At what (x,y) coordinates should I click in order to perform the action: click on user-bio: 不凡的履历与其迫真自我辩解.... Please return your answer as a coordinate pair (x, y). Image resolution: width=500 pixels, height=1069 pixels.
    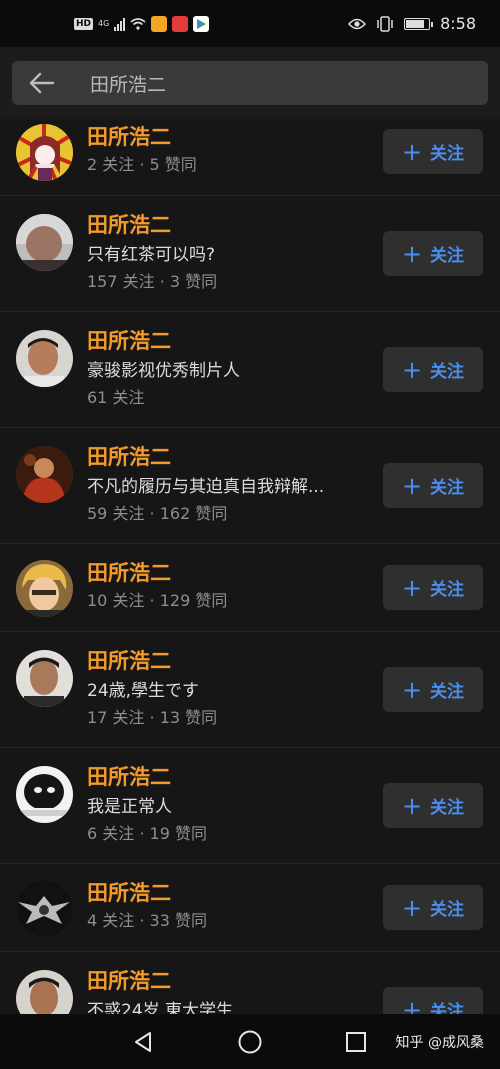
    Looking at the image, I should click on (206, 487).